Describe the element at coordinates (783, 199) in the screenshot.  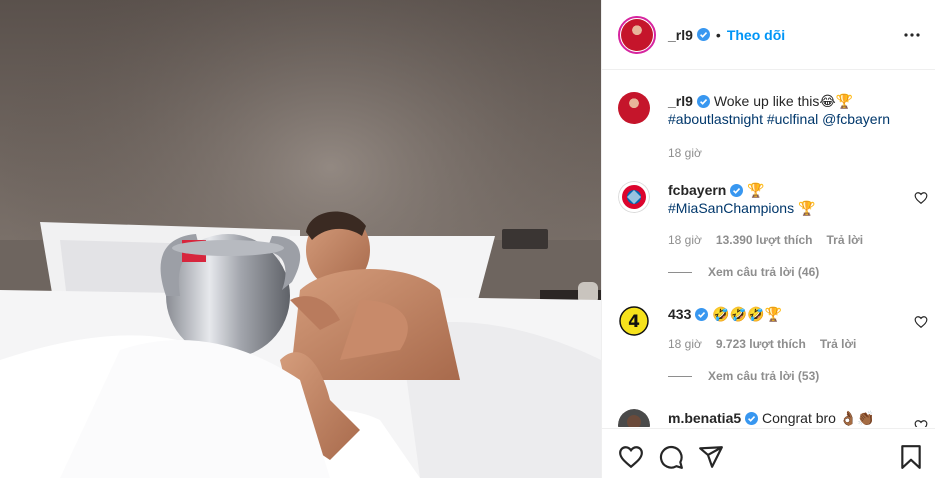
I see `comment-text: fcbayern 🏆 #MiaSanChampions 🏆` at that location.